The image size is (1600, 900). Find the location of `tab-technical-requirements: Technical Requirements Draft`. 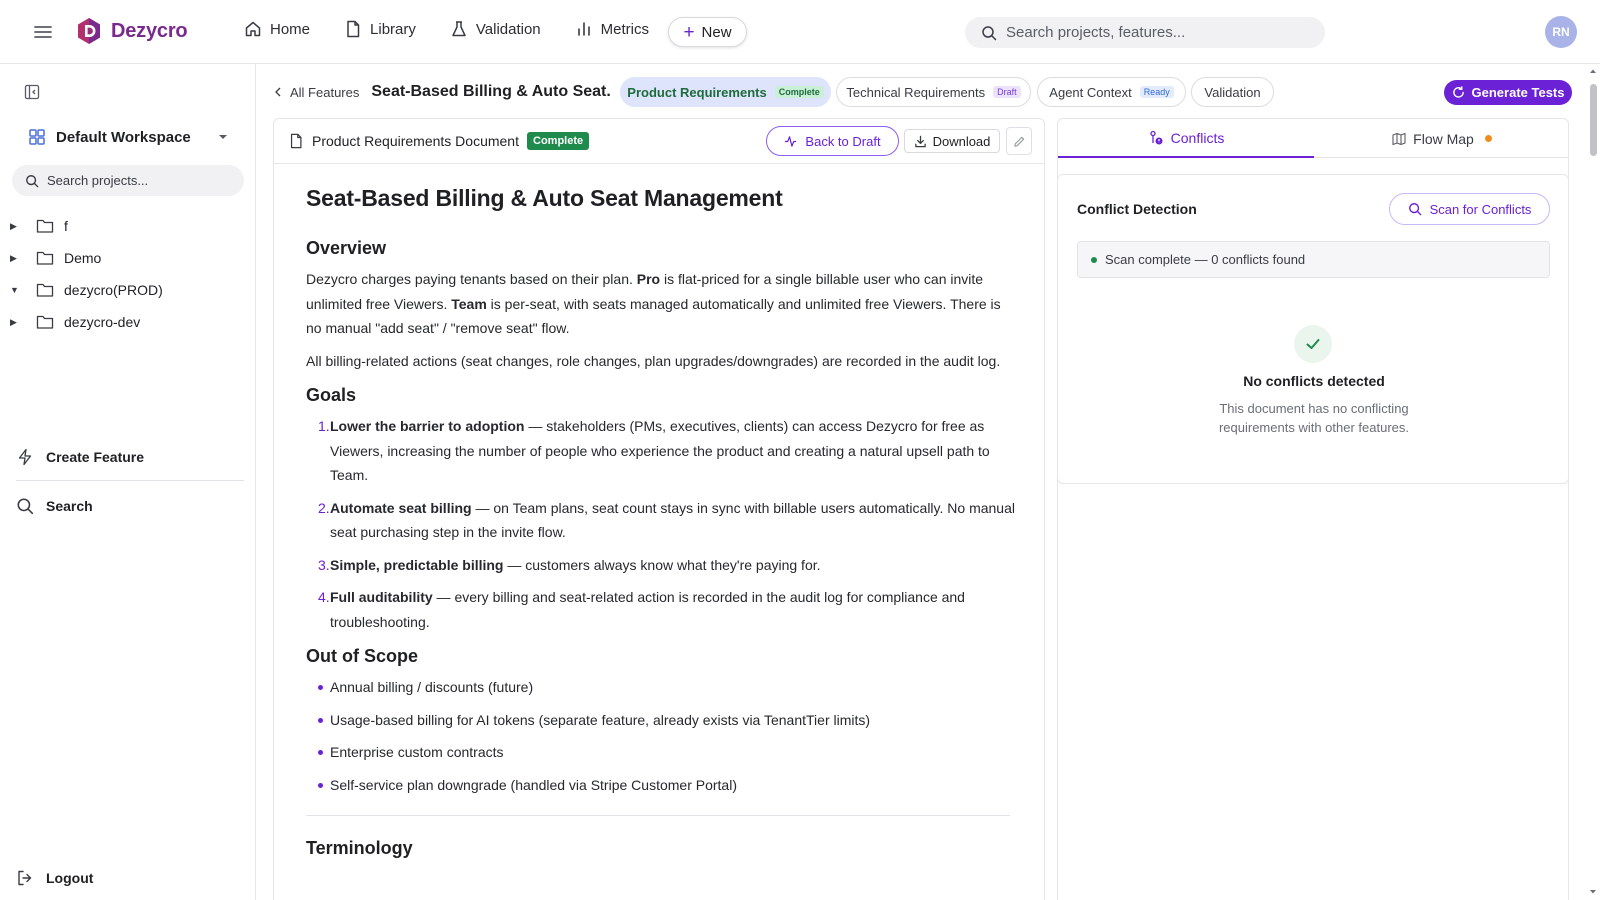

tab-technical-requirements: Technical Requirements Draft is located at coordinates (933, 92).